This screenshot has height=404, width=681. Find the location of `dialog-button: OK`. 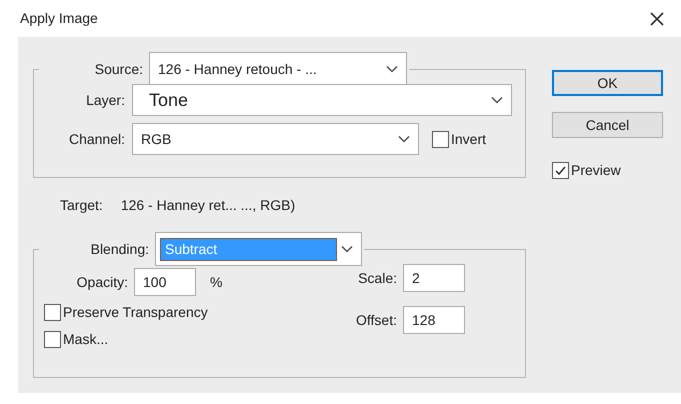

dialog-button: OK is located at coordinates (607, 83).